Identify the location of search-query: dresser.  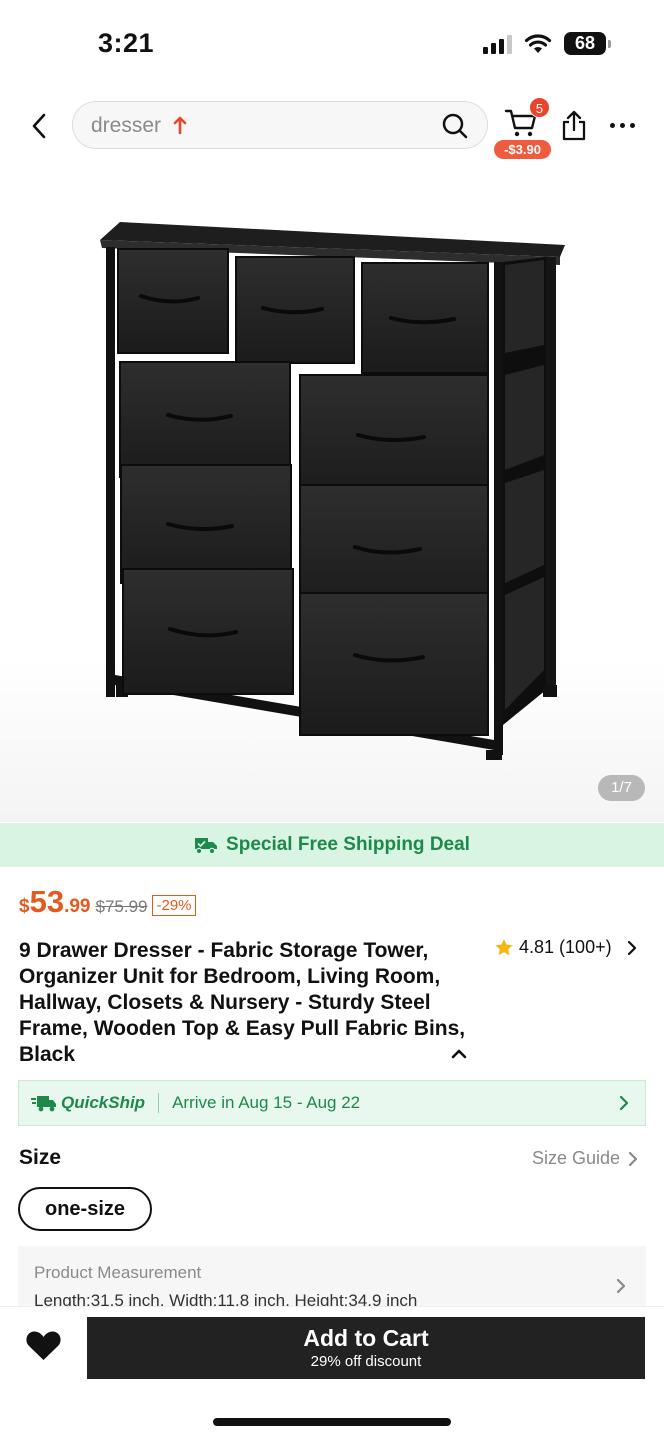
(126, 125).